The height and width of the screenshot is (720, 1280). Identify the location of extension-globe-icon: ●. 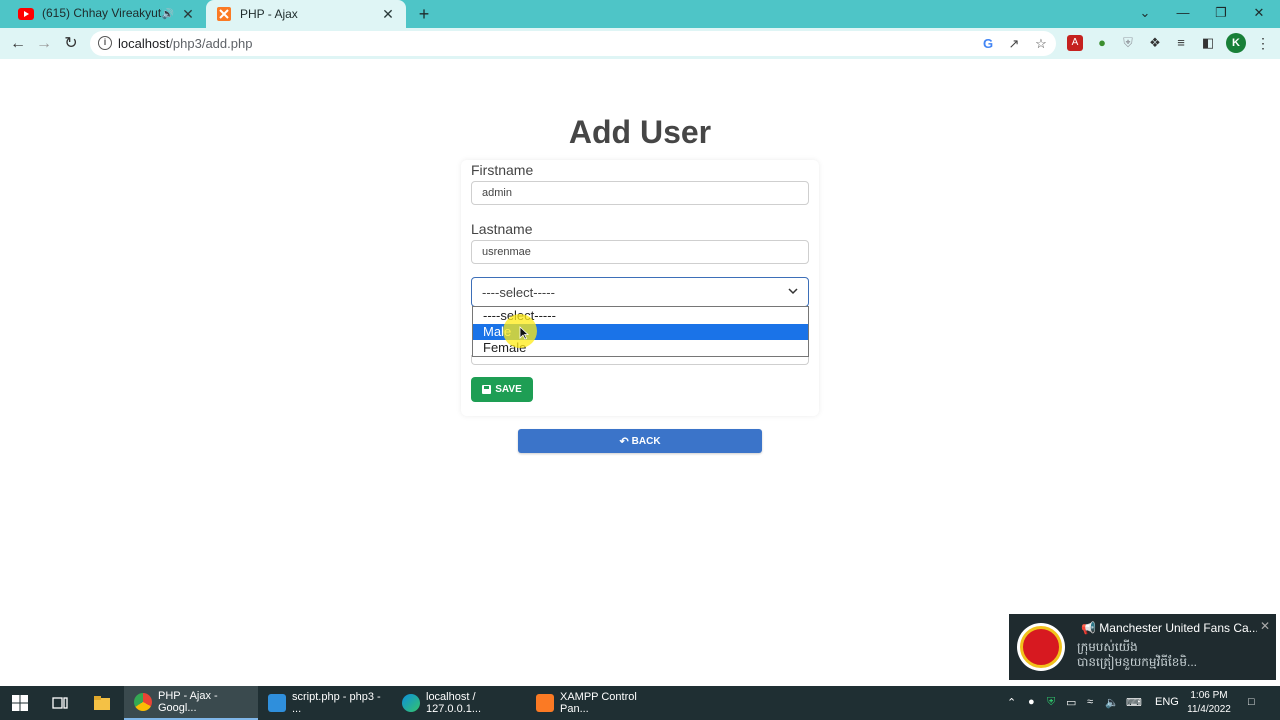
(1102, 43).